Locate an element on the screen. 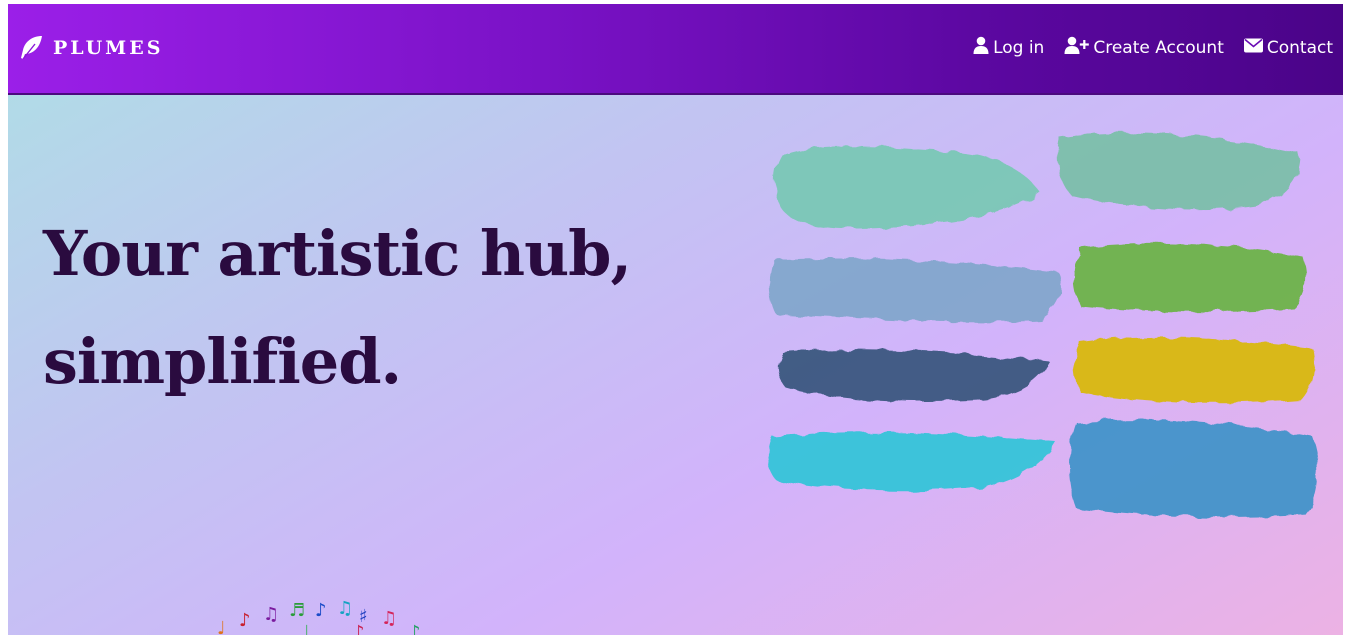  nav-contact-link: Contact is located at coordinates (1288, 47).